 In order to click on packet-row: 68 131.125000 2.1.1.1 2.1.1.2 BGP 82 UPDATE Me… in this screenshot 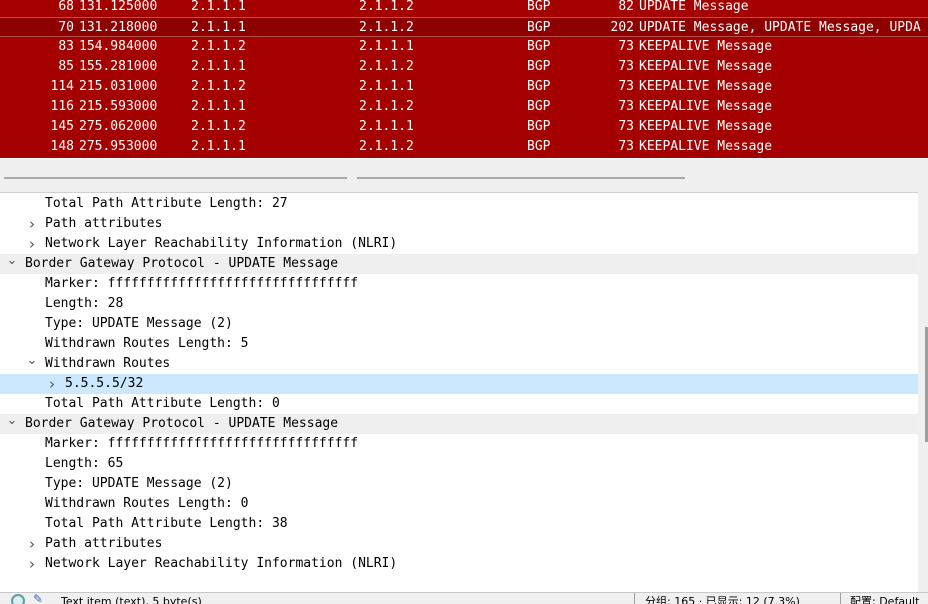, I will do `click(464, 8)`.